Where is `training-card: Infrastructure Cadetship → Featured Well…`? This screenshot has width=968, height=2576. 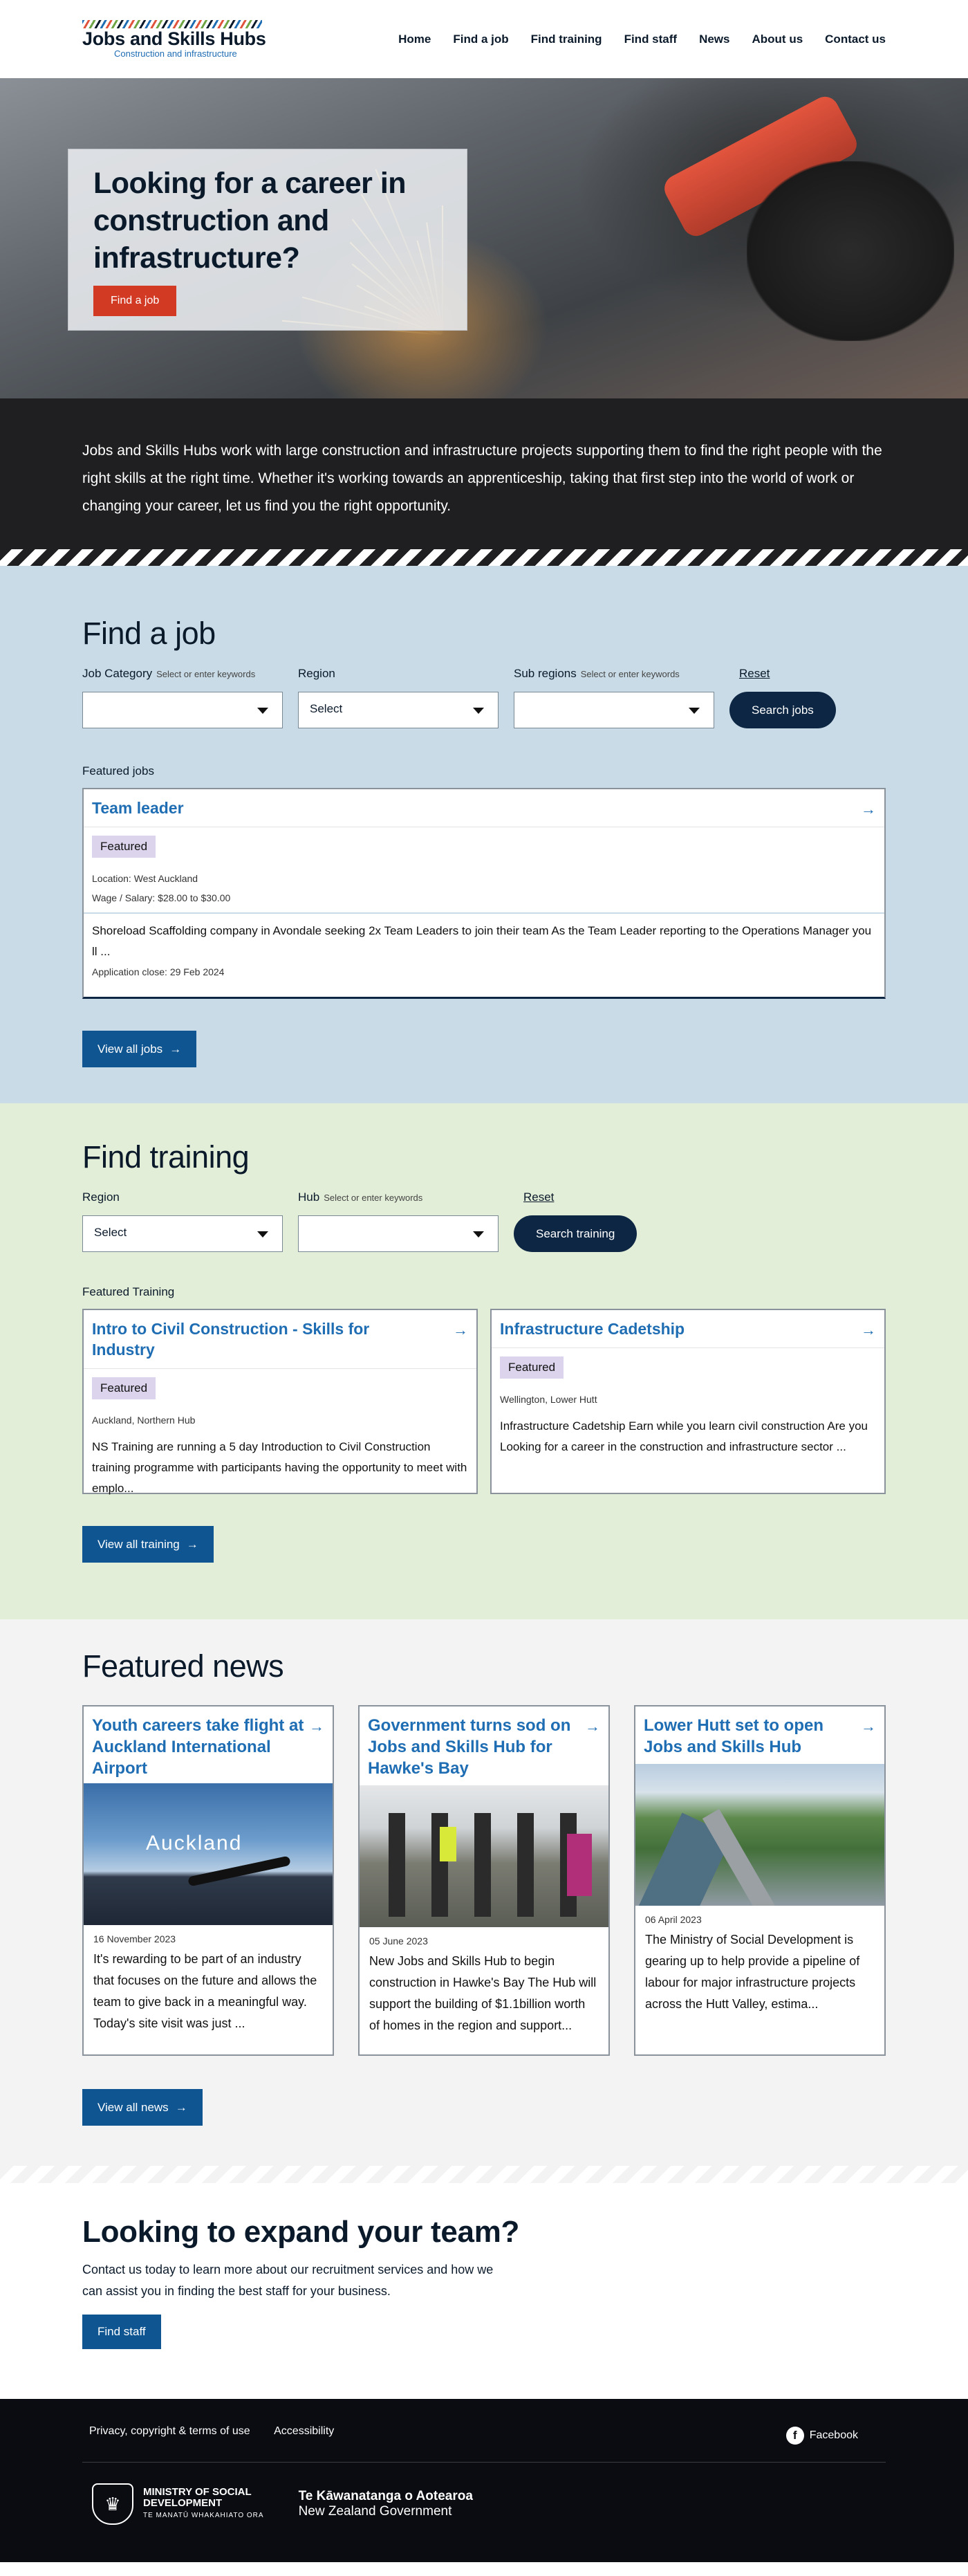 training-card: Infrastructure Cadetship → Featured Well… is located at coordinates (688, 1401).